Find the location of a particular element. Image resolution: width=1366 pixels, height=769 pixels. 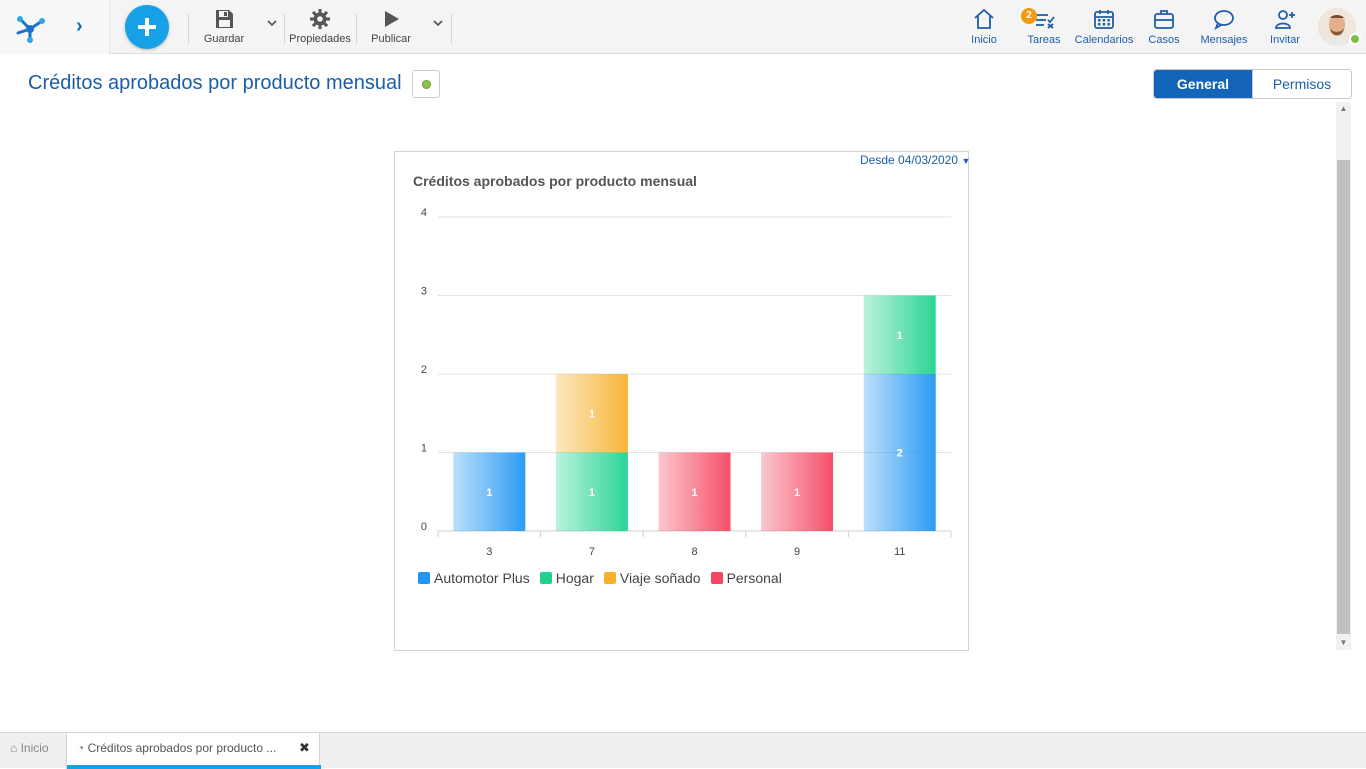

close-tab-icon: ✖ is located at coordinates (304, 748).